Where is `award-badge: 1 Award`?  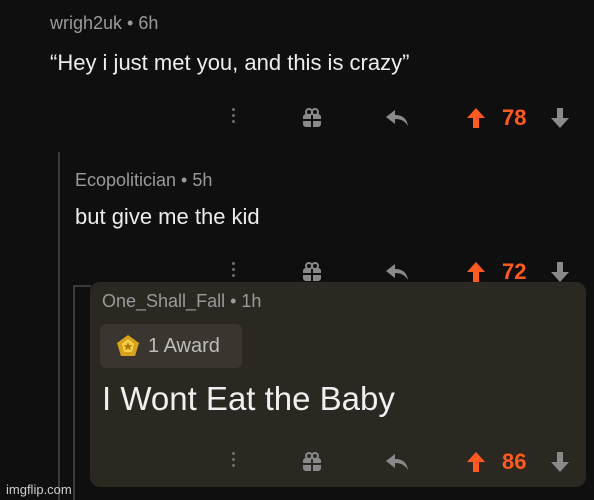 award-badge: 1 Award is located at coordinates (171, 346).